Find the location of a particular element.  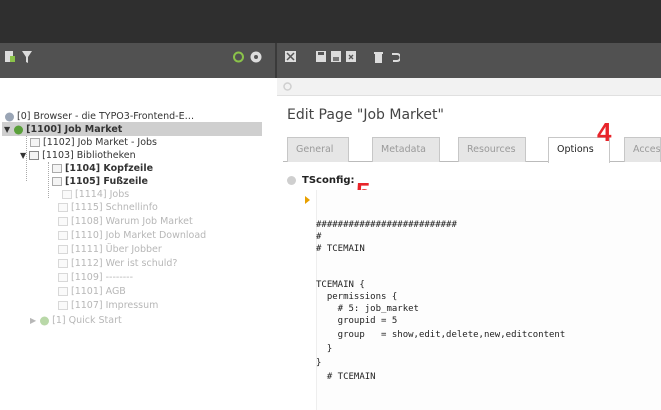

tree-item-label: [1104] Kopfzeile is located at coordinates (109, 168).